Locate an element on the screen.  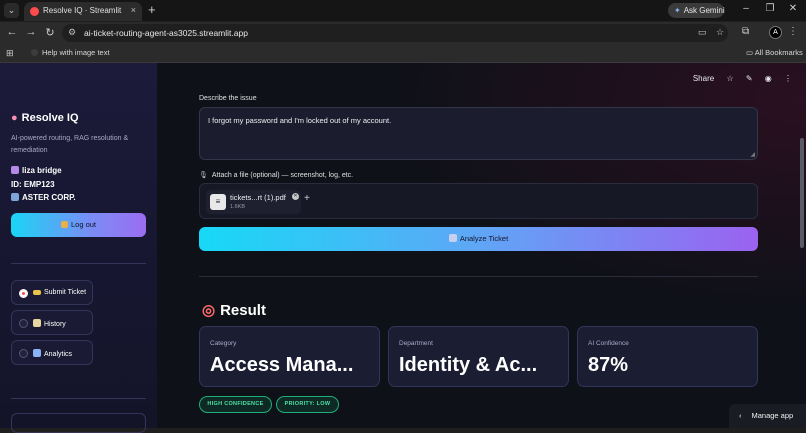
browser-tab: Resolve IQ · Streamlit × is located at coordinates (83, 11).